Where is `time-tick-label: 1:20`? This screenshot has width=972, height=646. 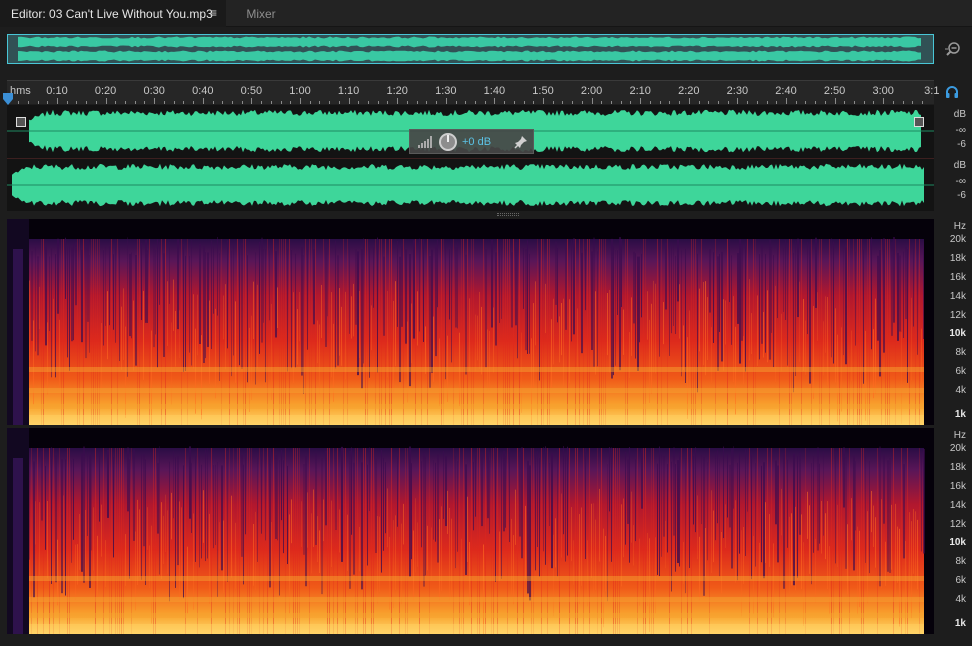
time-tick-label: 1:20 is located at coordinates (397, 91).